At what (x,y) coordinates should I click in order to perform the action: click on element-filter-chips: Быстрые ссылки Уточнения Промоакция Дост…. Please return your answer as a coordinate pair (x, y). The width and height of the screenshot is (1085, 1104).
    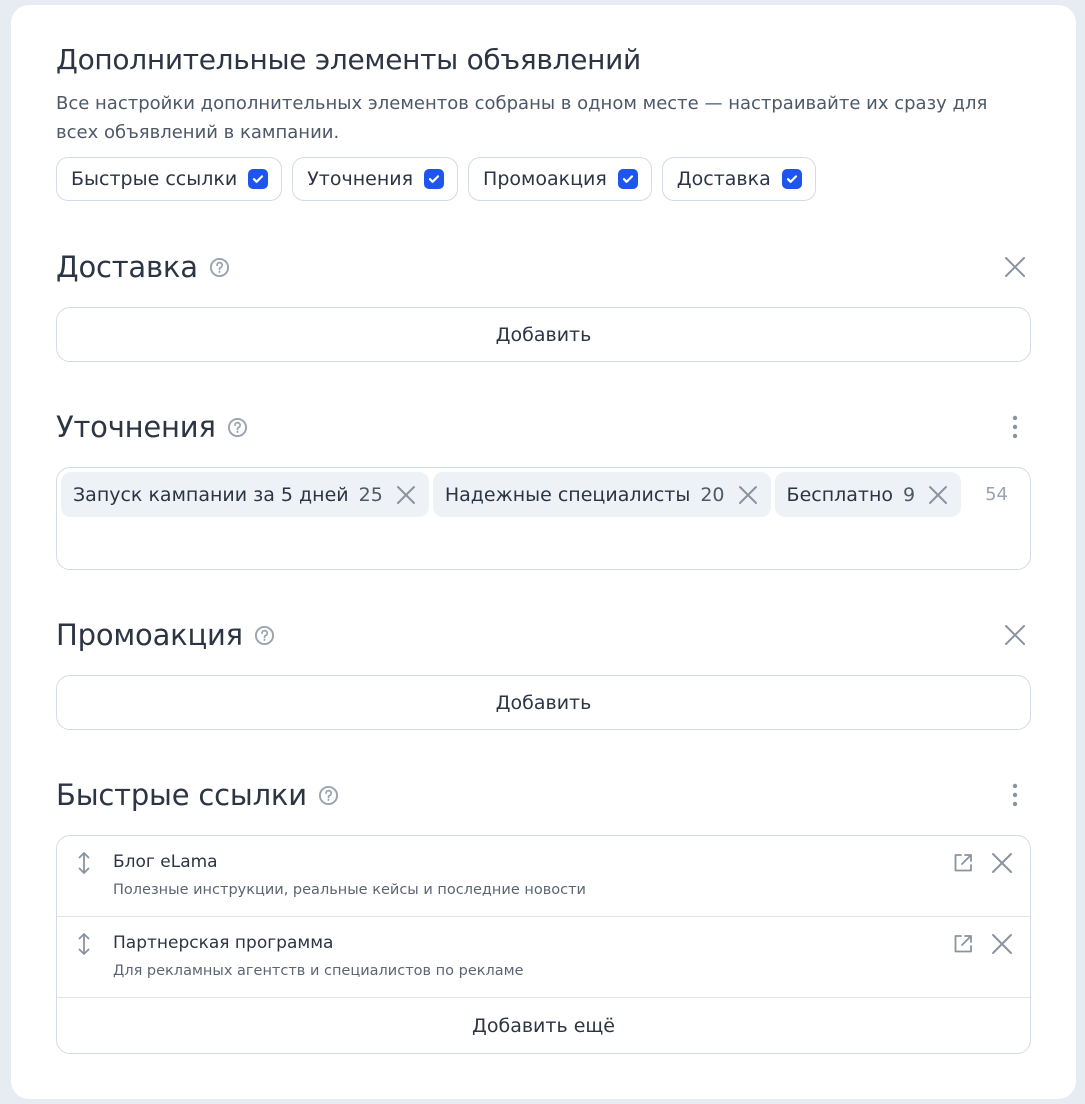
    Looking at the image, I should click on (436, 179).